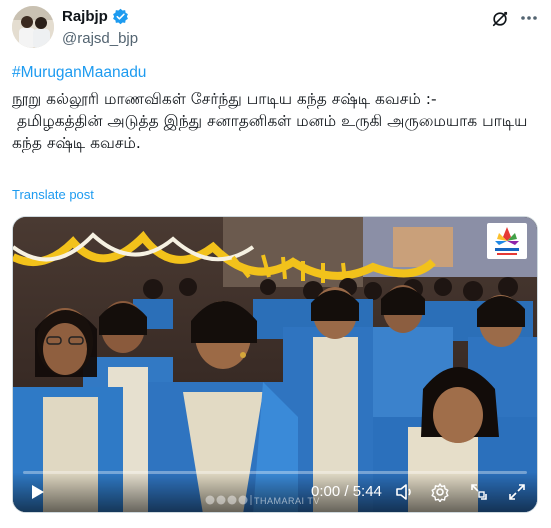 This screenshot has width=551, height=528. I want to click on play-icon, so click(37, 492).